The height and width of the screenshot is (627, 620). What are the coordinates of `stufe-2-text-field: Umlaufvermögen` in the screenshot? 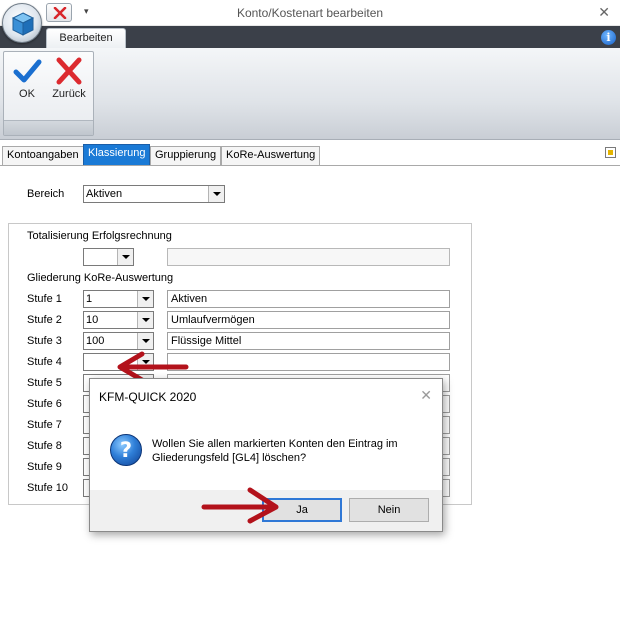 It's located at (308, 320).